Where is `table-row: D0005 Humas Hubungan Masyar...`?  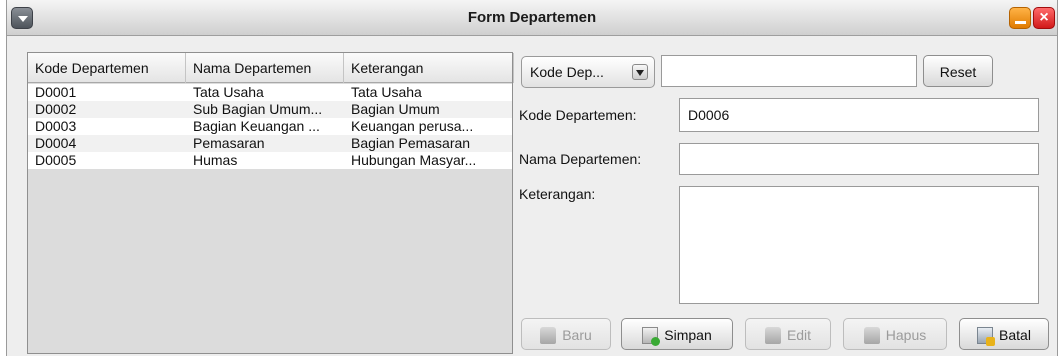
table-row: D0005 Humas Hubungan Masyar... is located at coordinates (270, 160).